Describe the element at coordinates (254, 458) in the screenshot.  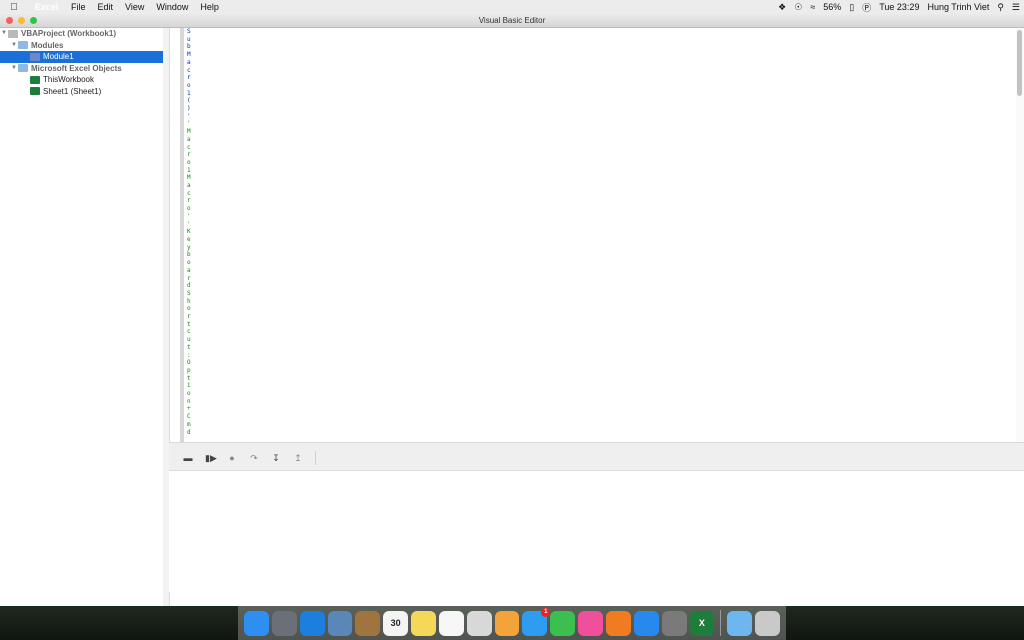
I see `step-over-icon: ↷` at that location.